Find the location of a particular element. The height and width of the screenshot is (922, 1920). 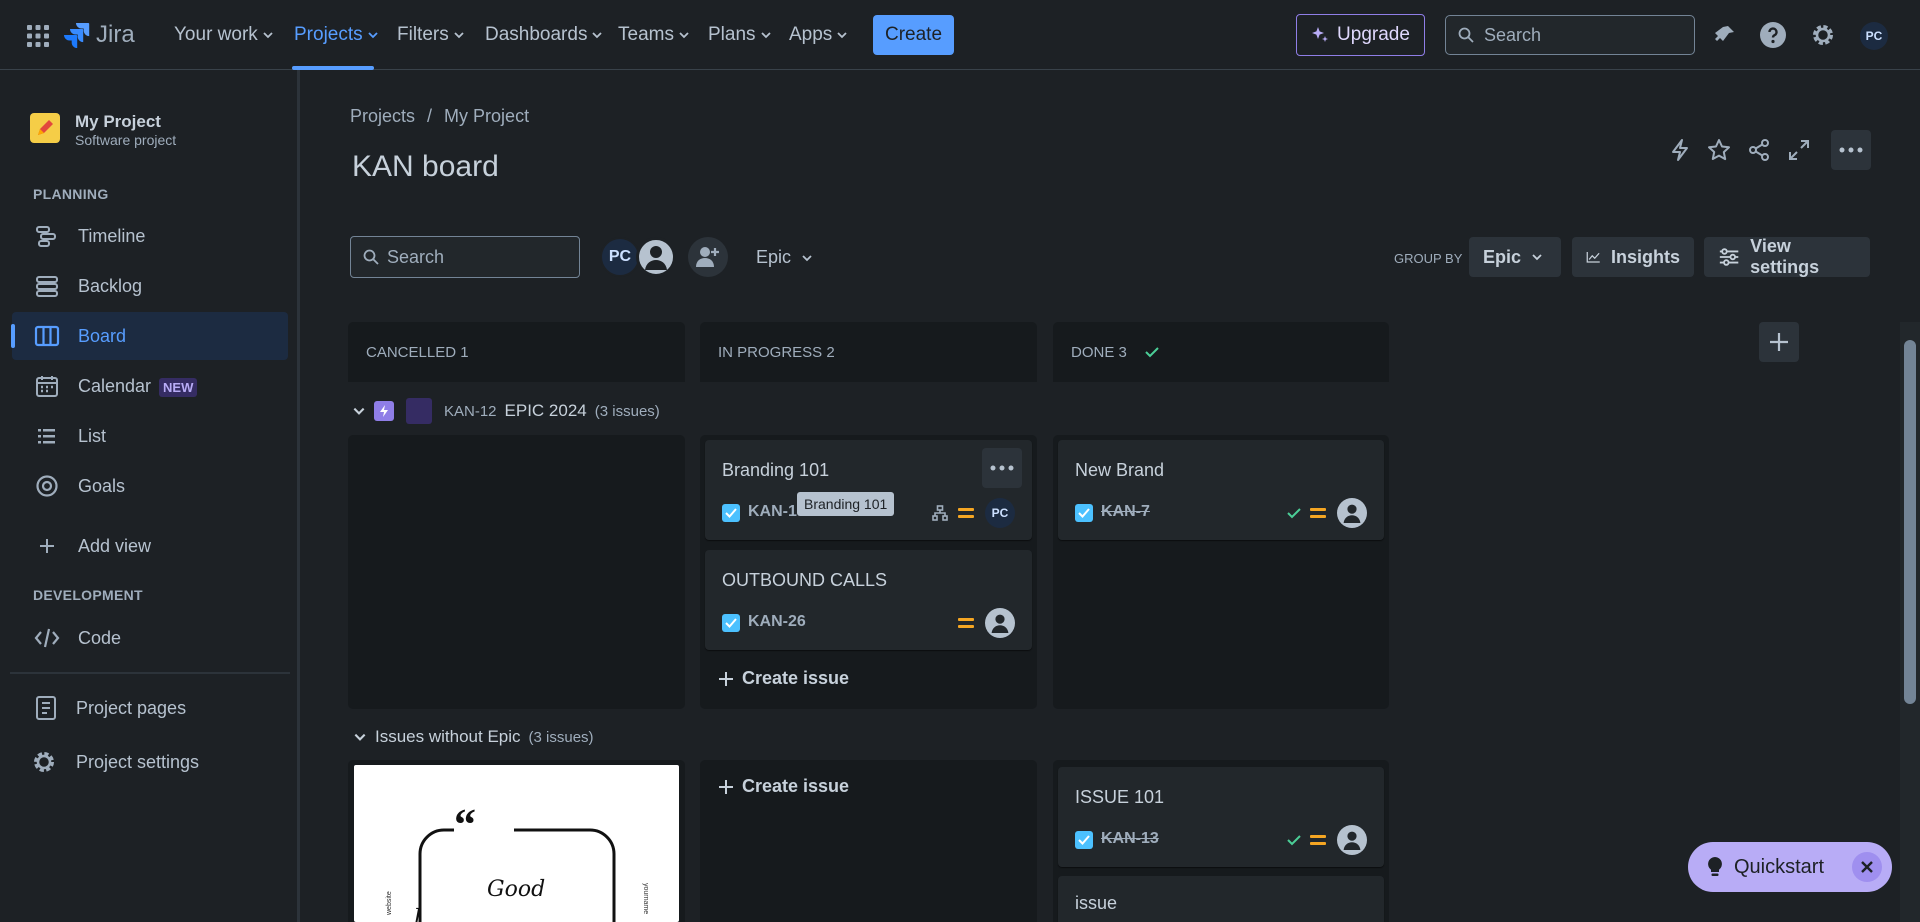

sidebar-item-board: Board is located at coordinates (149, 336).